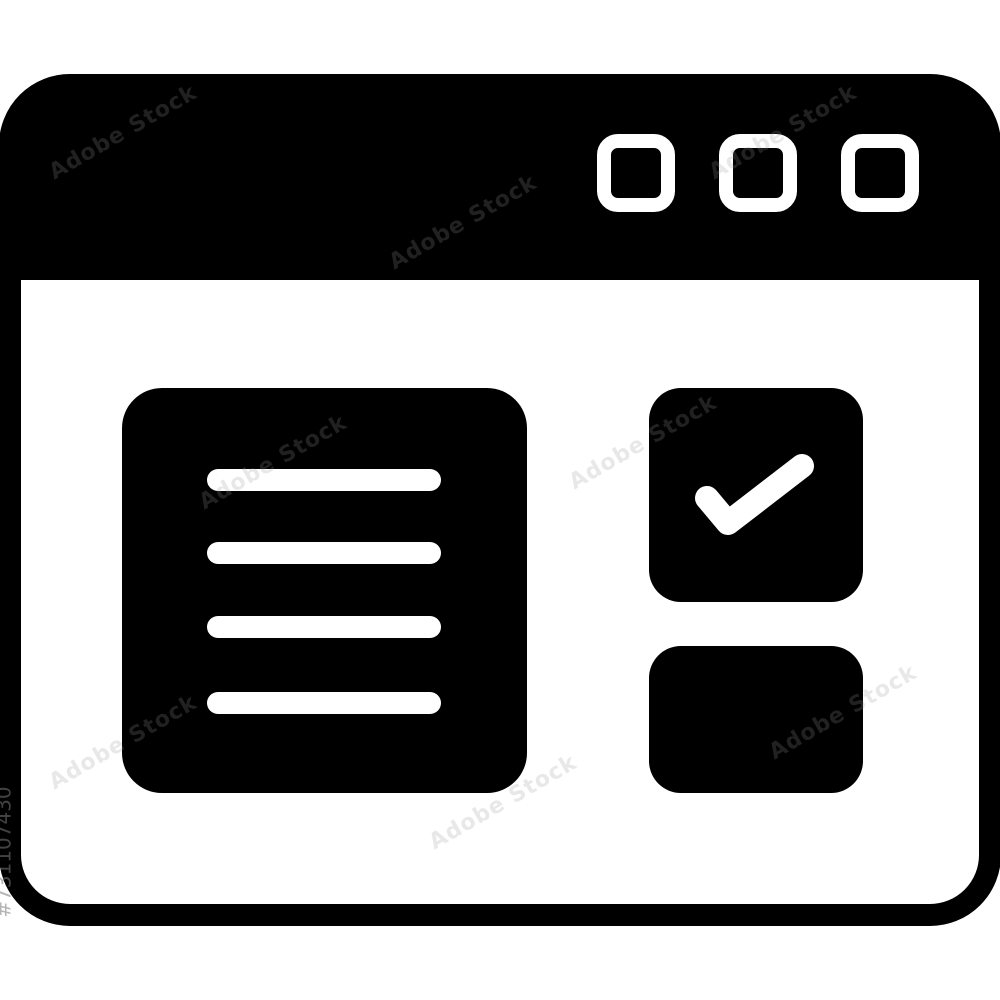 Image resolution: width=1000 pixels, height=1000 pixels. I want to click on unchecked-checkbox, so click(756, 719).